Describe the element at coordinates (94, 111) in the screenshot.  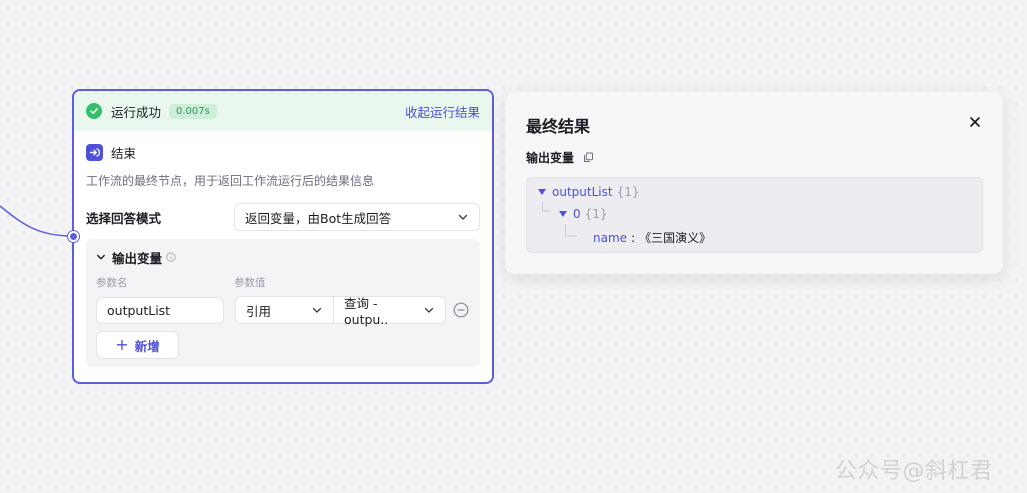
I see `check-circle-icon` at that location.